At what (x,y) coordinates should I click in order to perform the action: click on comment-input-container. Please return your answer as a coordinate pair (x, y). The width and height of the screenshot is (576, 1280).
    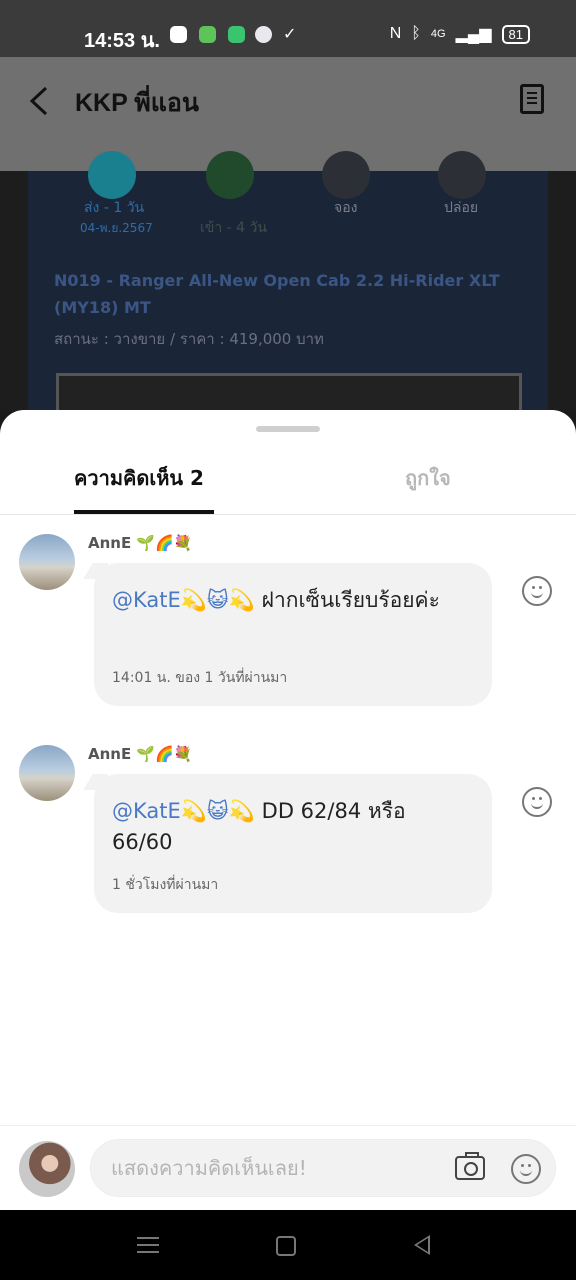
    Looking at the image, I should click on (323, 1168).